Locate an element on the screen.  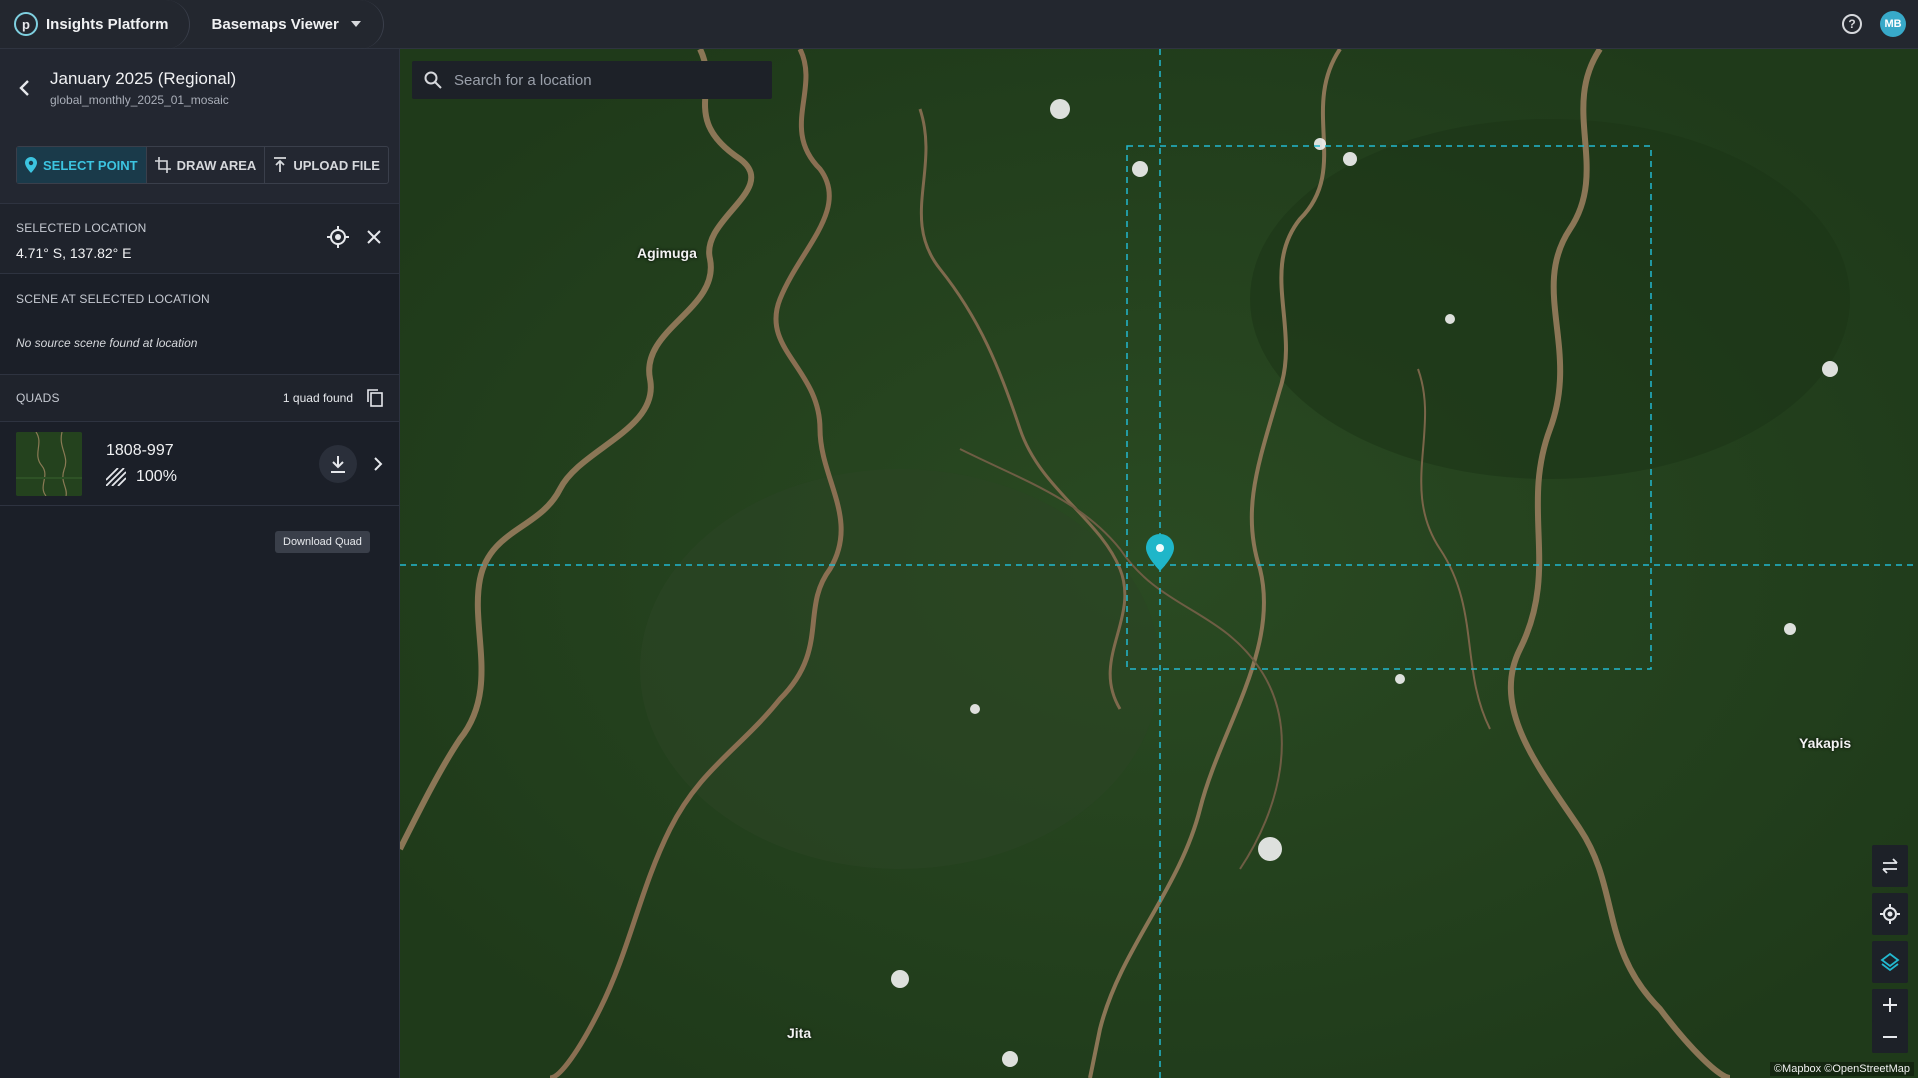
layers-button is located at coordinates (1890, 962).